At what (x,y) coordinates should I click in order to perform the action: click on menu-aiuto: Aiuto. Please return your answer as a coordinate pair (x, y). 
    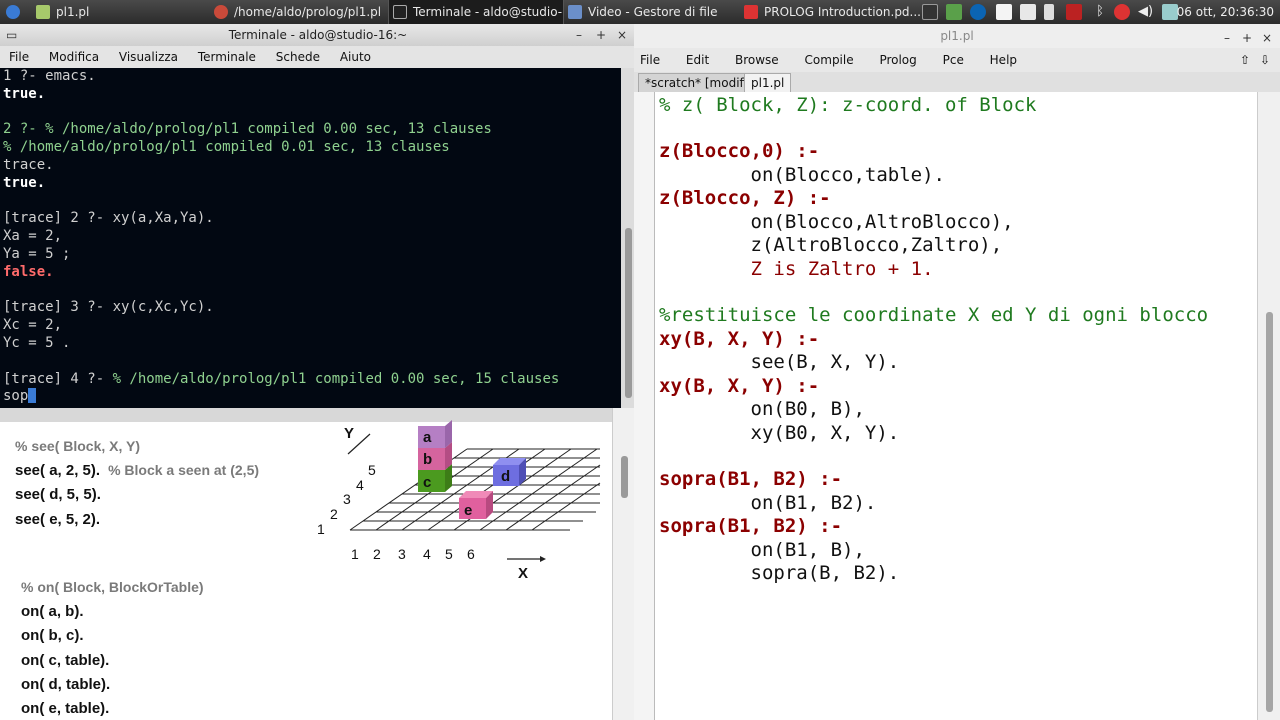
    Looking at the image, I should click on (355, 57).